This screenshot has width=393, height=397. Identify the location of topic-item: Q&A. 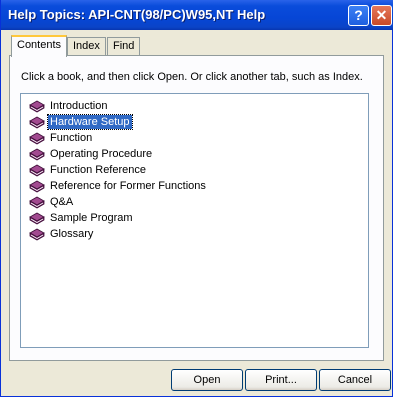
(52, 202).